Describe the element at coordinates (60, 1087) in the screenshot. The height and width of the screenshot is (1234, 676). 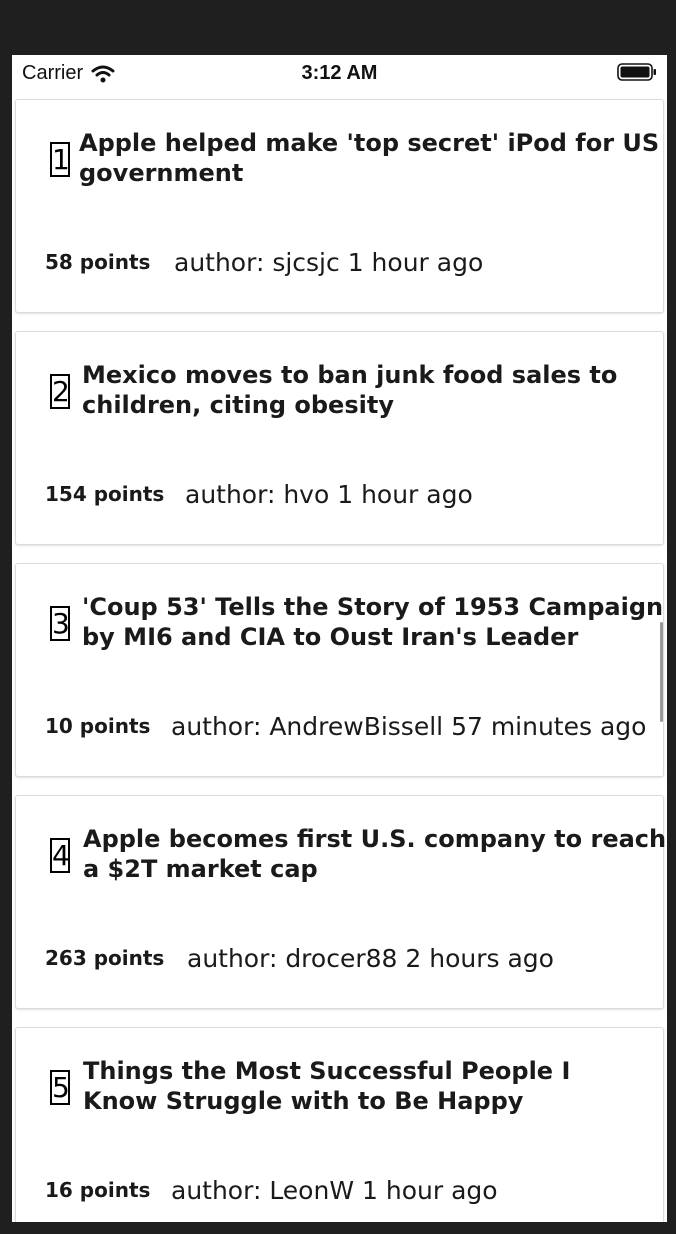
I see `story-rank: 5` at that location.